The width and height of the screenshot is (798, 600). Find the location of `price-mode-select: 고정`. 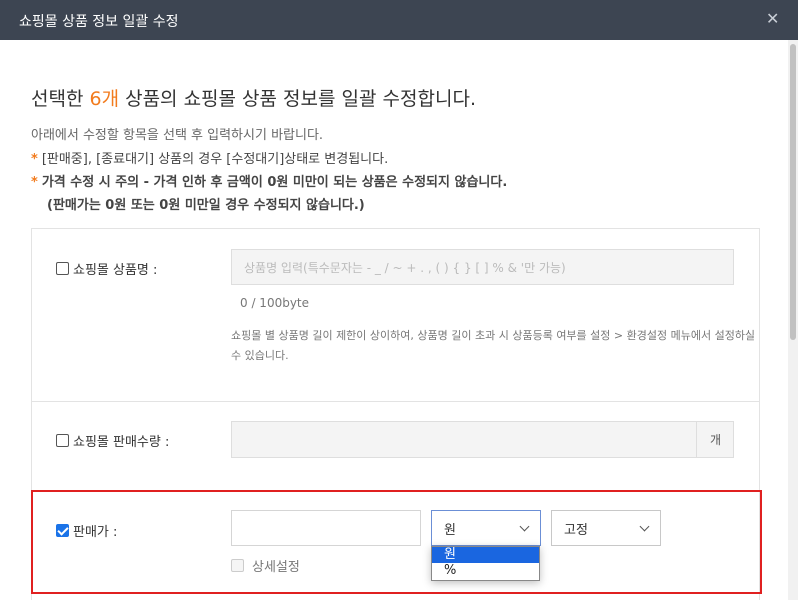

price-mode-select: 고정 is located at coordinates (606, 528).